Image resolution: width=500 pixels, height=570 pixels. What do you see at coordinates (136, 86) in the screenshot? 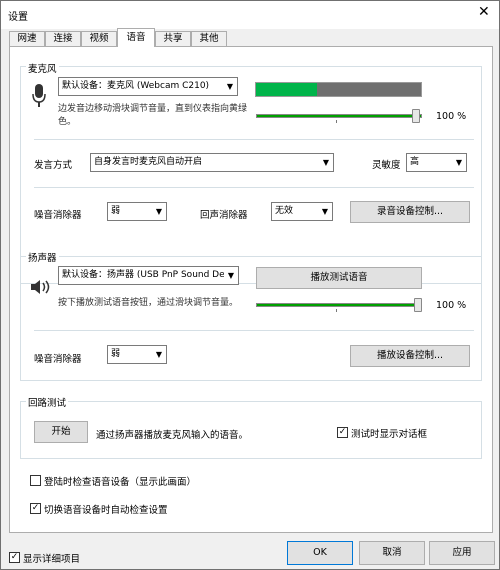
I see `microphone-device-value: 默认设备：麦克风 (Webcam C210)` at bounding box center [136, 86].